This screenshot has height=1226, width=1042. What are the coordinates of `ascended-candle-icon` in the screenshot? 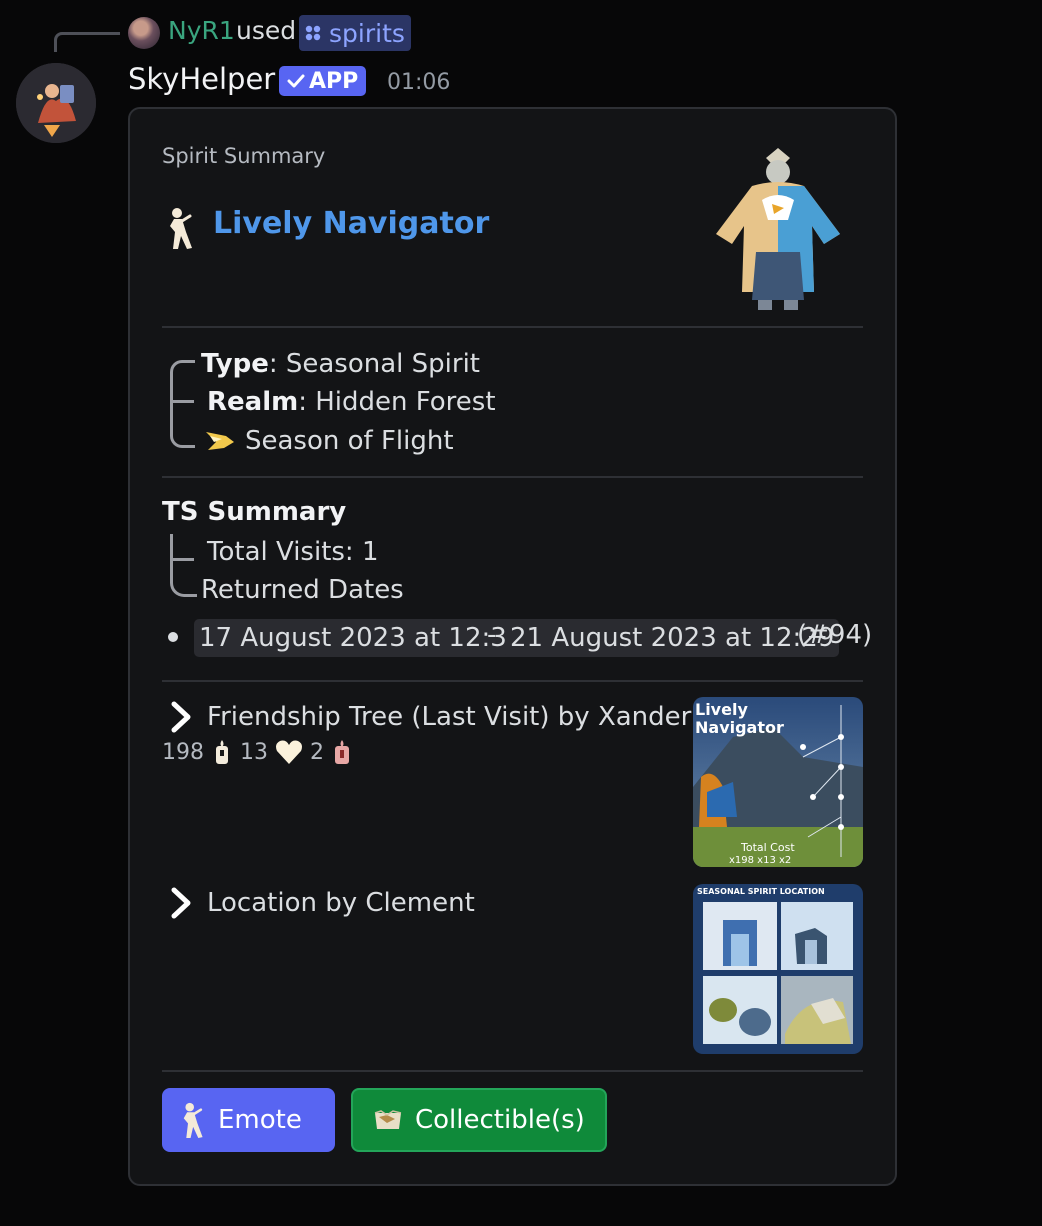 It's located at (342, 752).